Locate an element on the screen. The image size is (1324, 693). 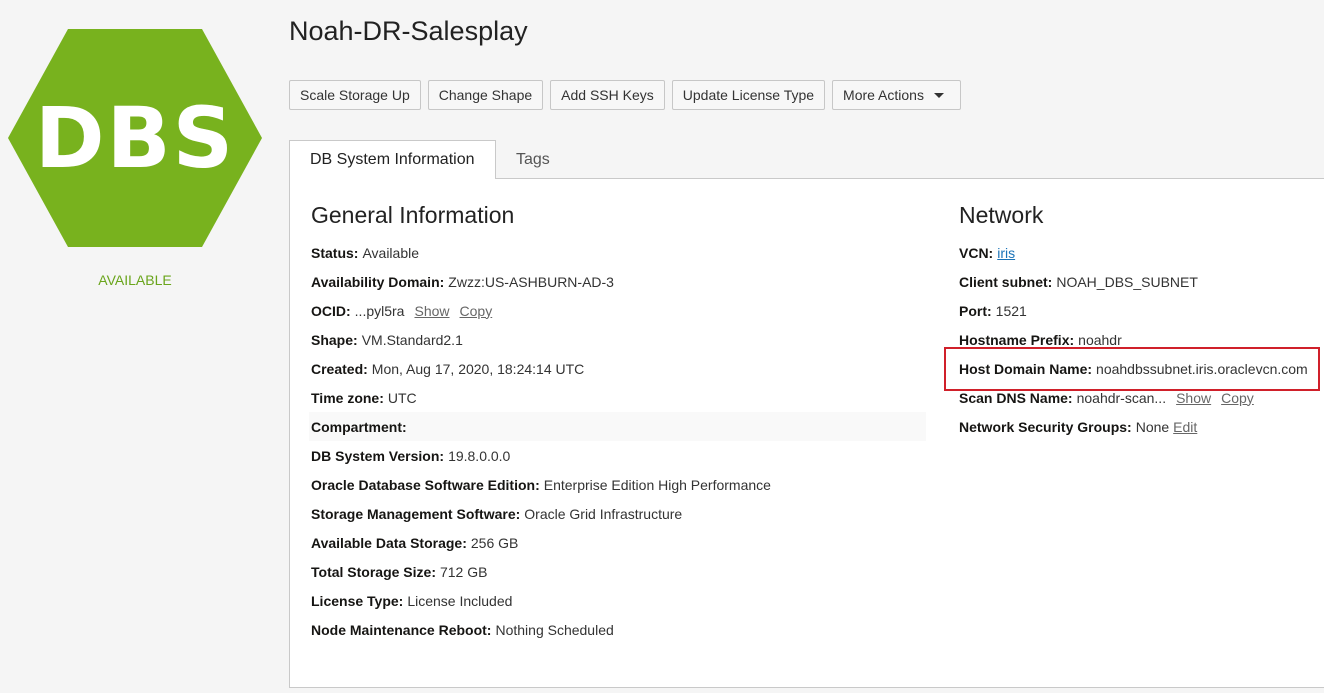
storage-management-value: Oracle Grid Infrastructure is located at coordinates (603, 513).